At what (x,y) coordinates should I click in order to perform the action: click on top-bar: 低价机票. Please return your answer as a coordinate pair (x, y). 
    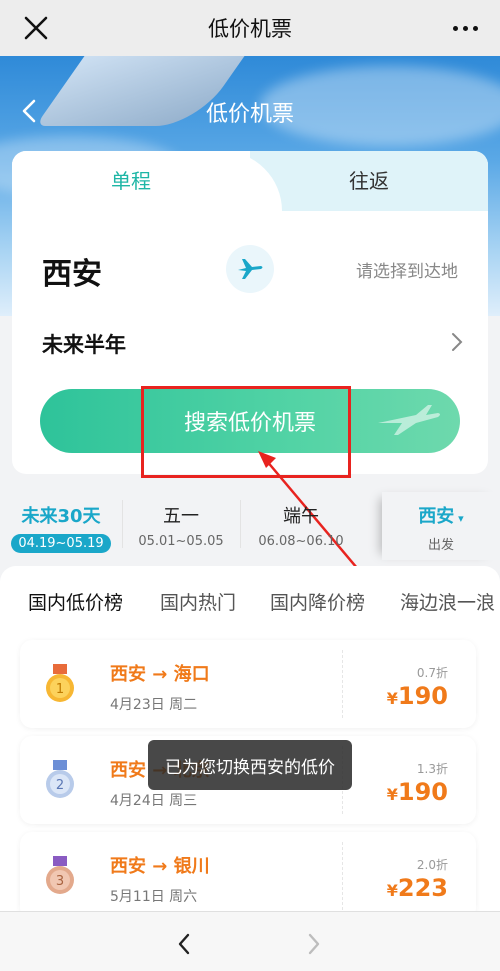
    Looking at the image, I should click on (250, 28).